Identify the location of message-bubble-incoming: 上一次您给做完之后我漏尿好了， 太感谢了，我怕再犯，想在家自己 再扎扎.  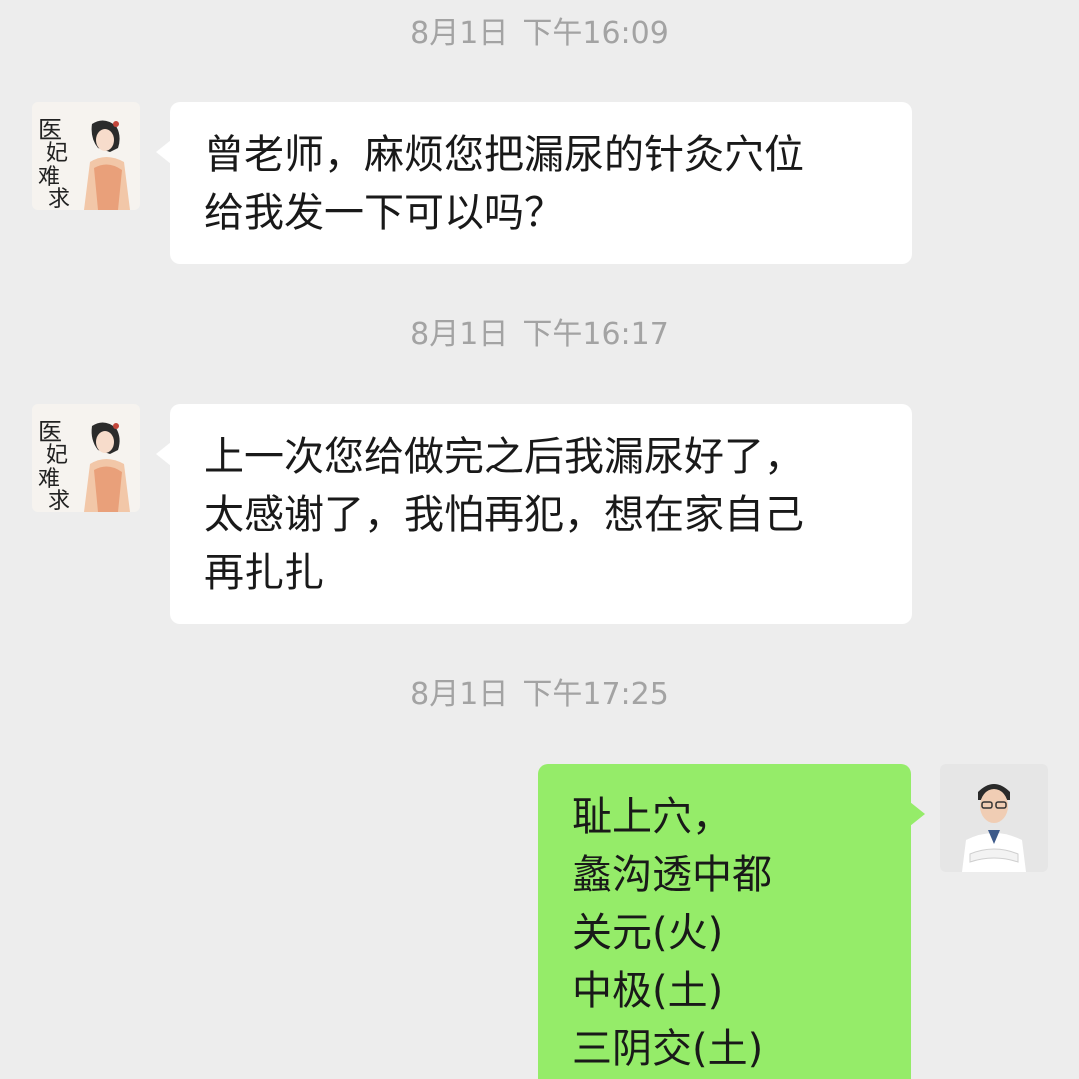
(534, 514).